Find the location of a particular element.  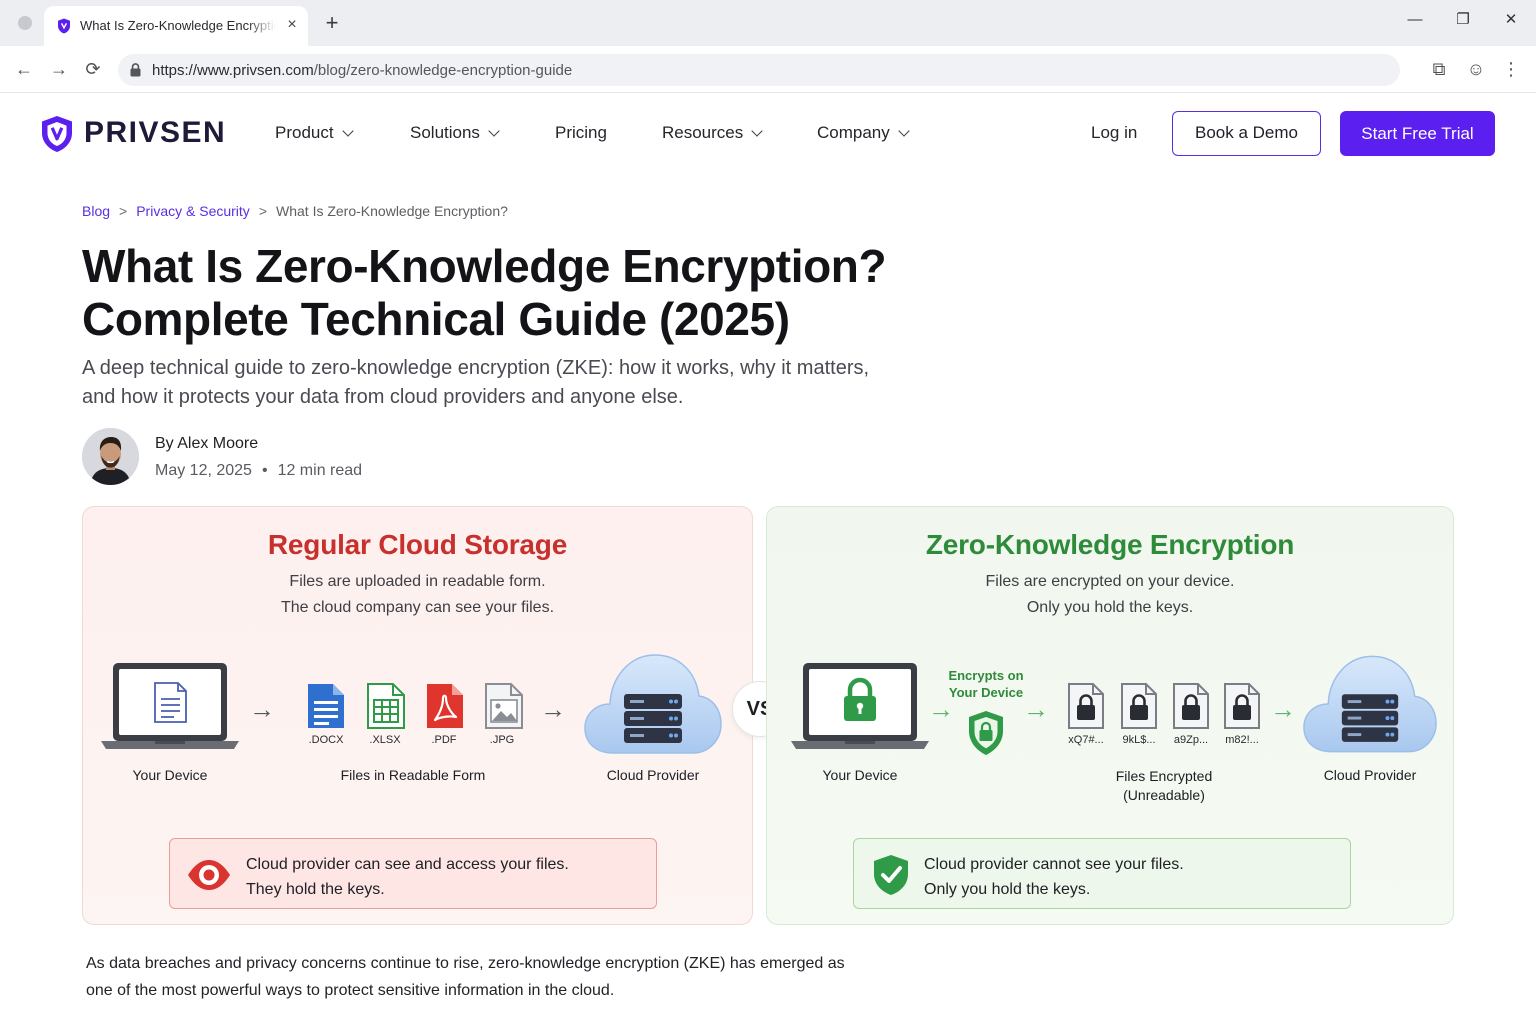

regular-desc-line-2: The cloud company can see your files. is located at coordinates (417, 607).